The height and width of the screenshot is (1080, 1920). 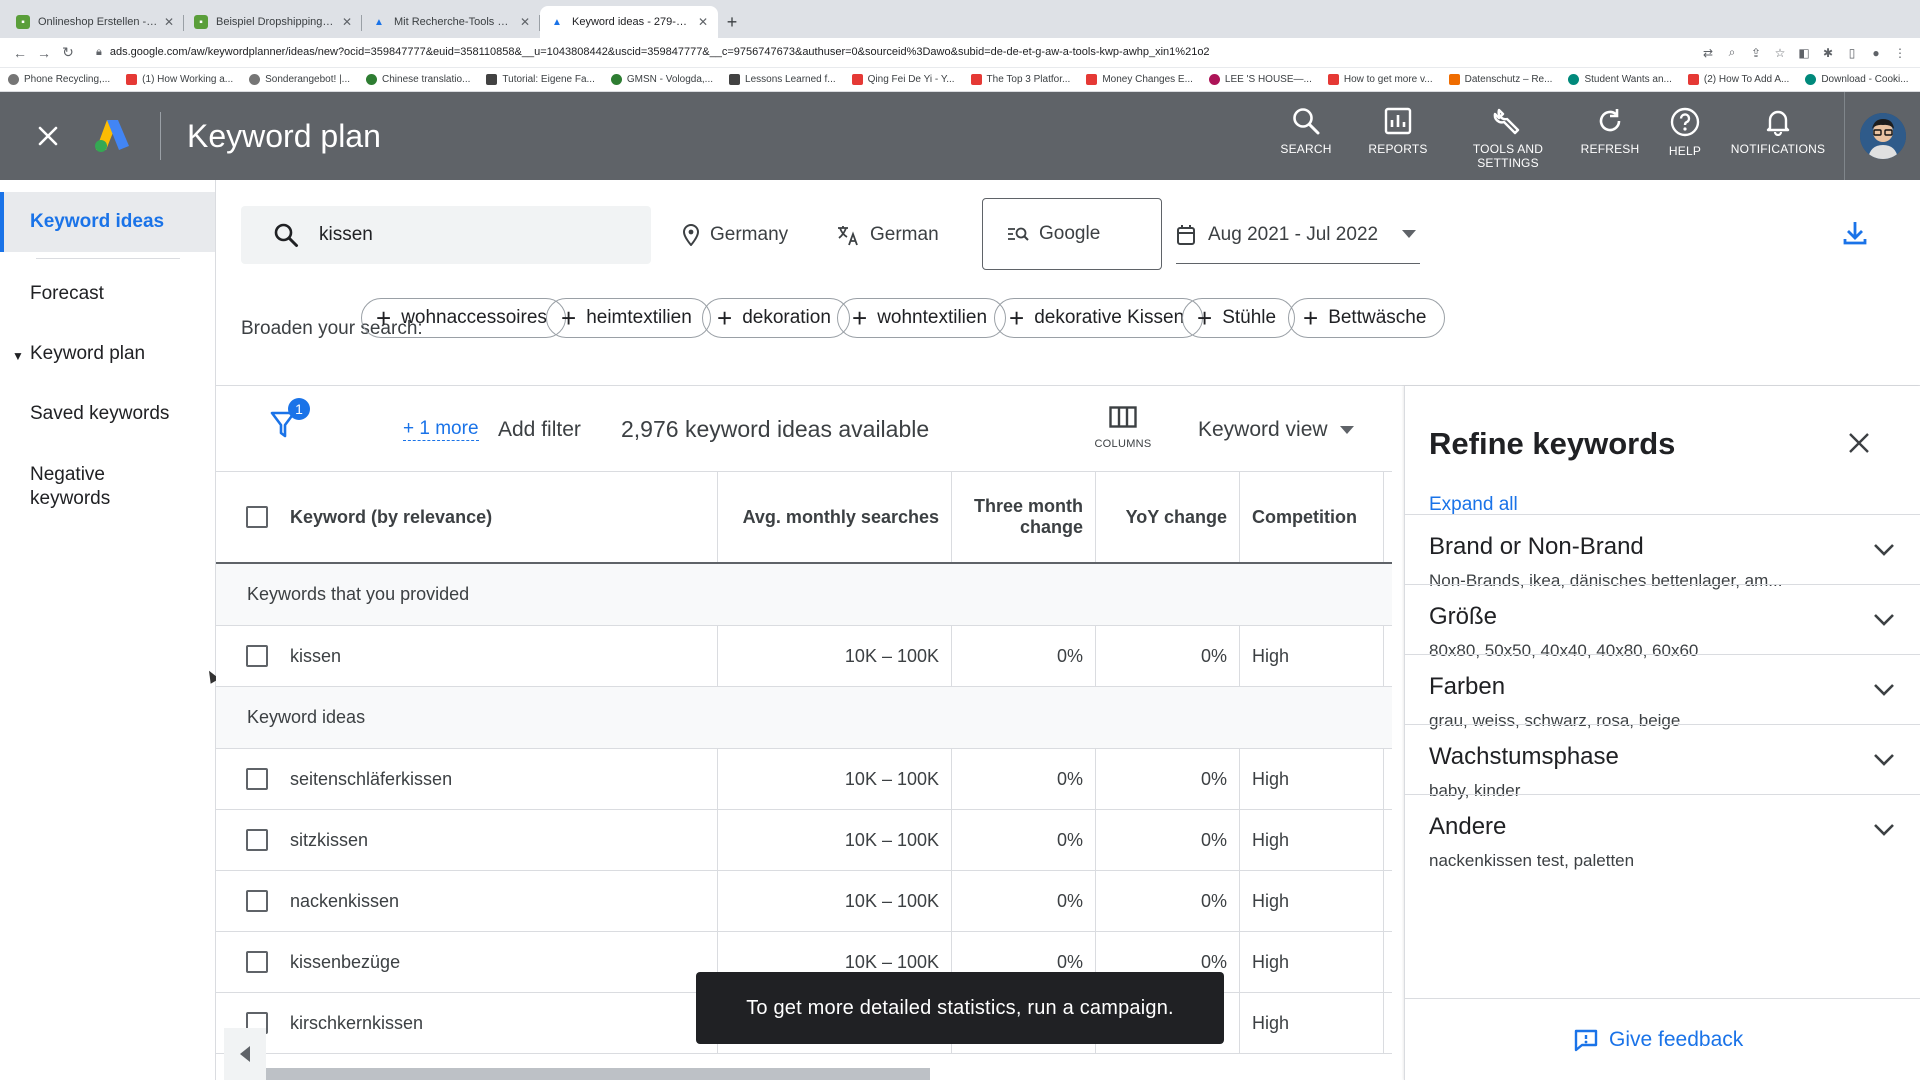 What do you see at coordinates (1780, 53) in the screenshot?
I see `bookmark-star-icon: ☆` at bounding box center [1780, 53].